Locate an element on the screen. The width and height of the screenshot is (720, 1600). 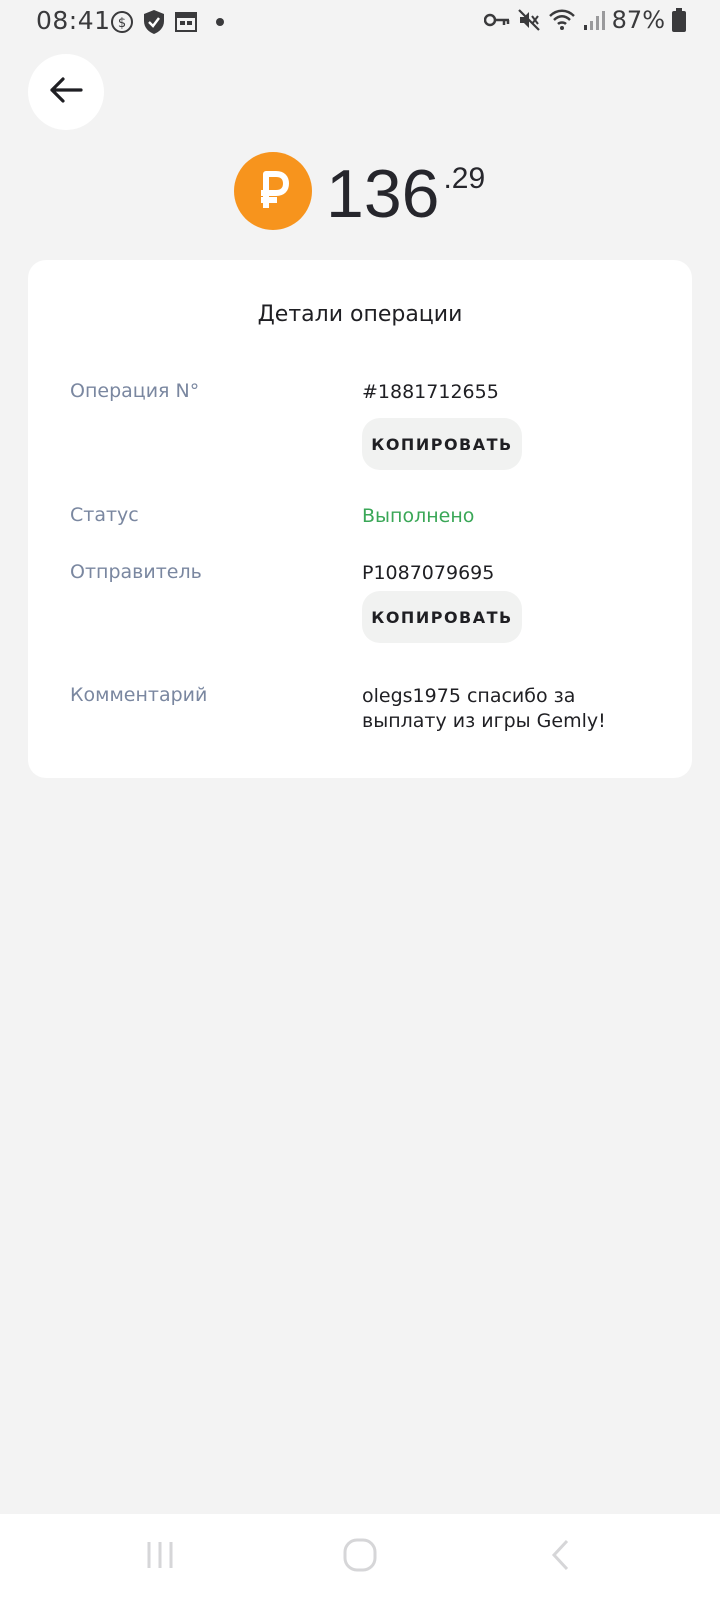
wifi-icon is located at coordinates (562, 20).